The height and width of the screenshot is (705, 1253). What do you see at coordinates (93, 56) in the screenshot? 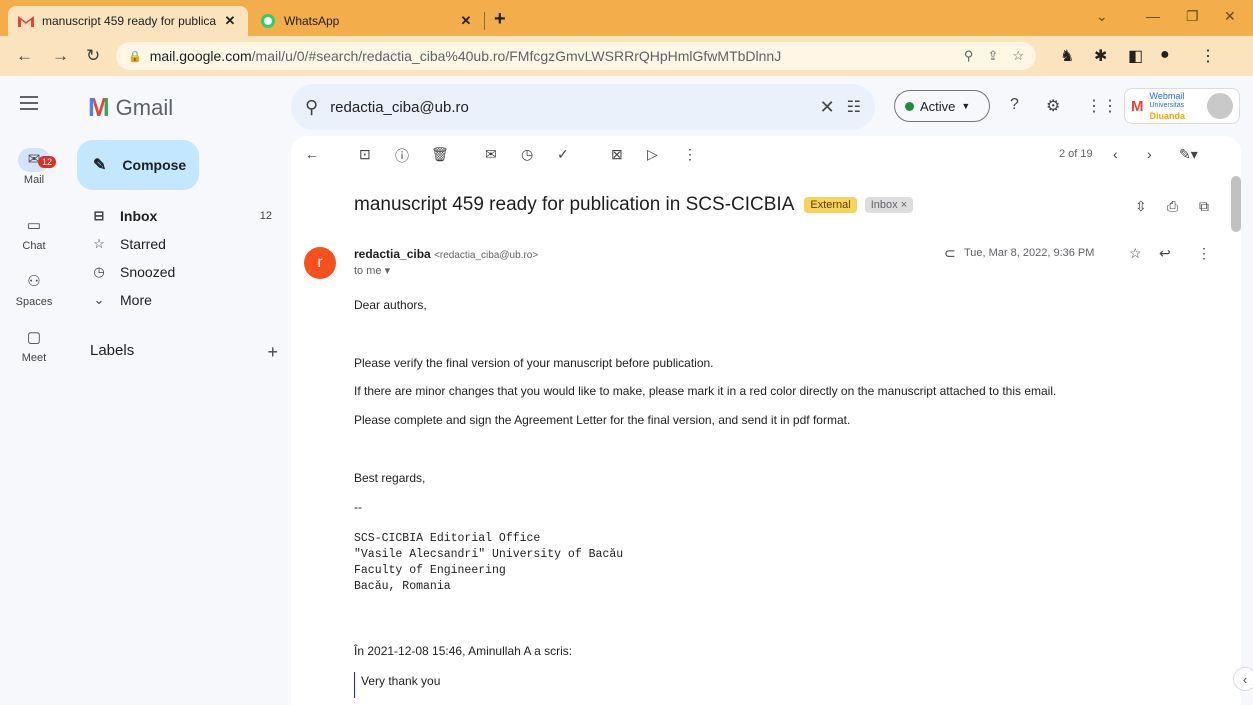
I see `reload-icon: ↻` at bounding box center [93, 56].